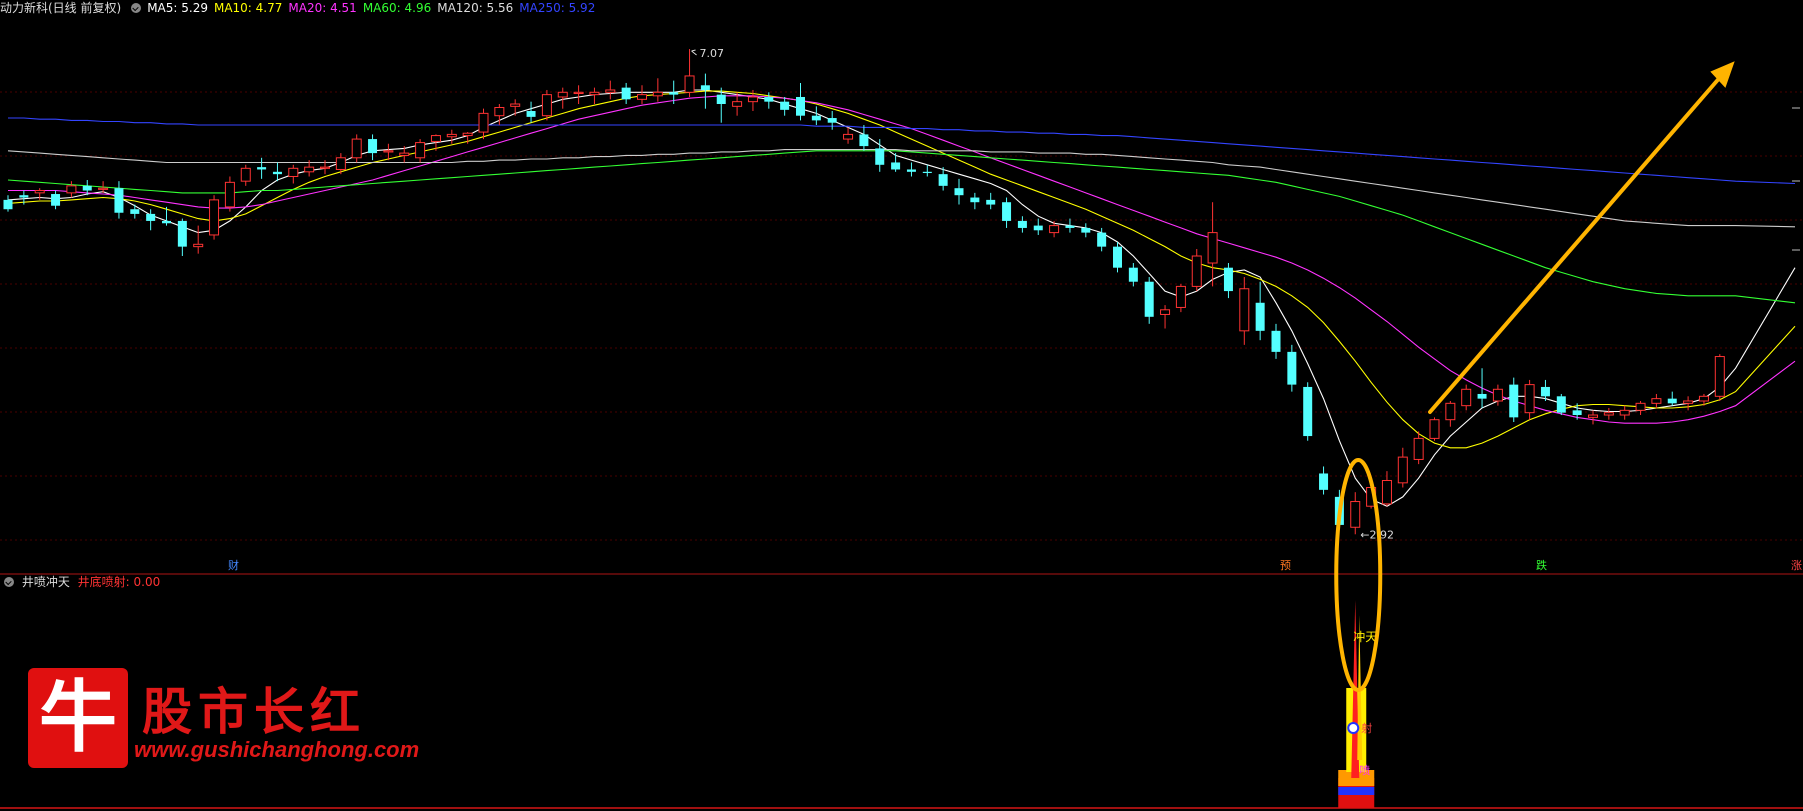 The image size is (1803, 811). Describe the element at coordinates (80, 582) in the screenshot. I see `indicator-header: 井喷冲天 井底喷射: 0.00` at that location.